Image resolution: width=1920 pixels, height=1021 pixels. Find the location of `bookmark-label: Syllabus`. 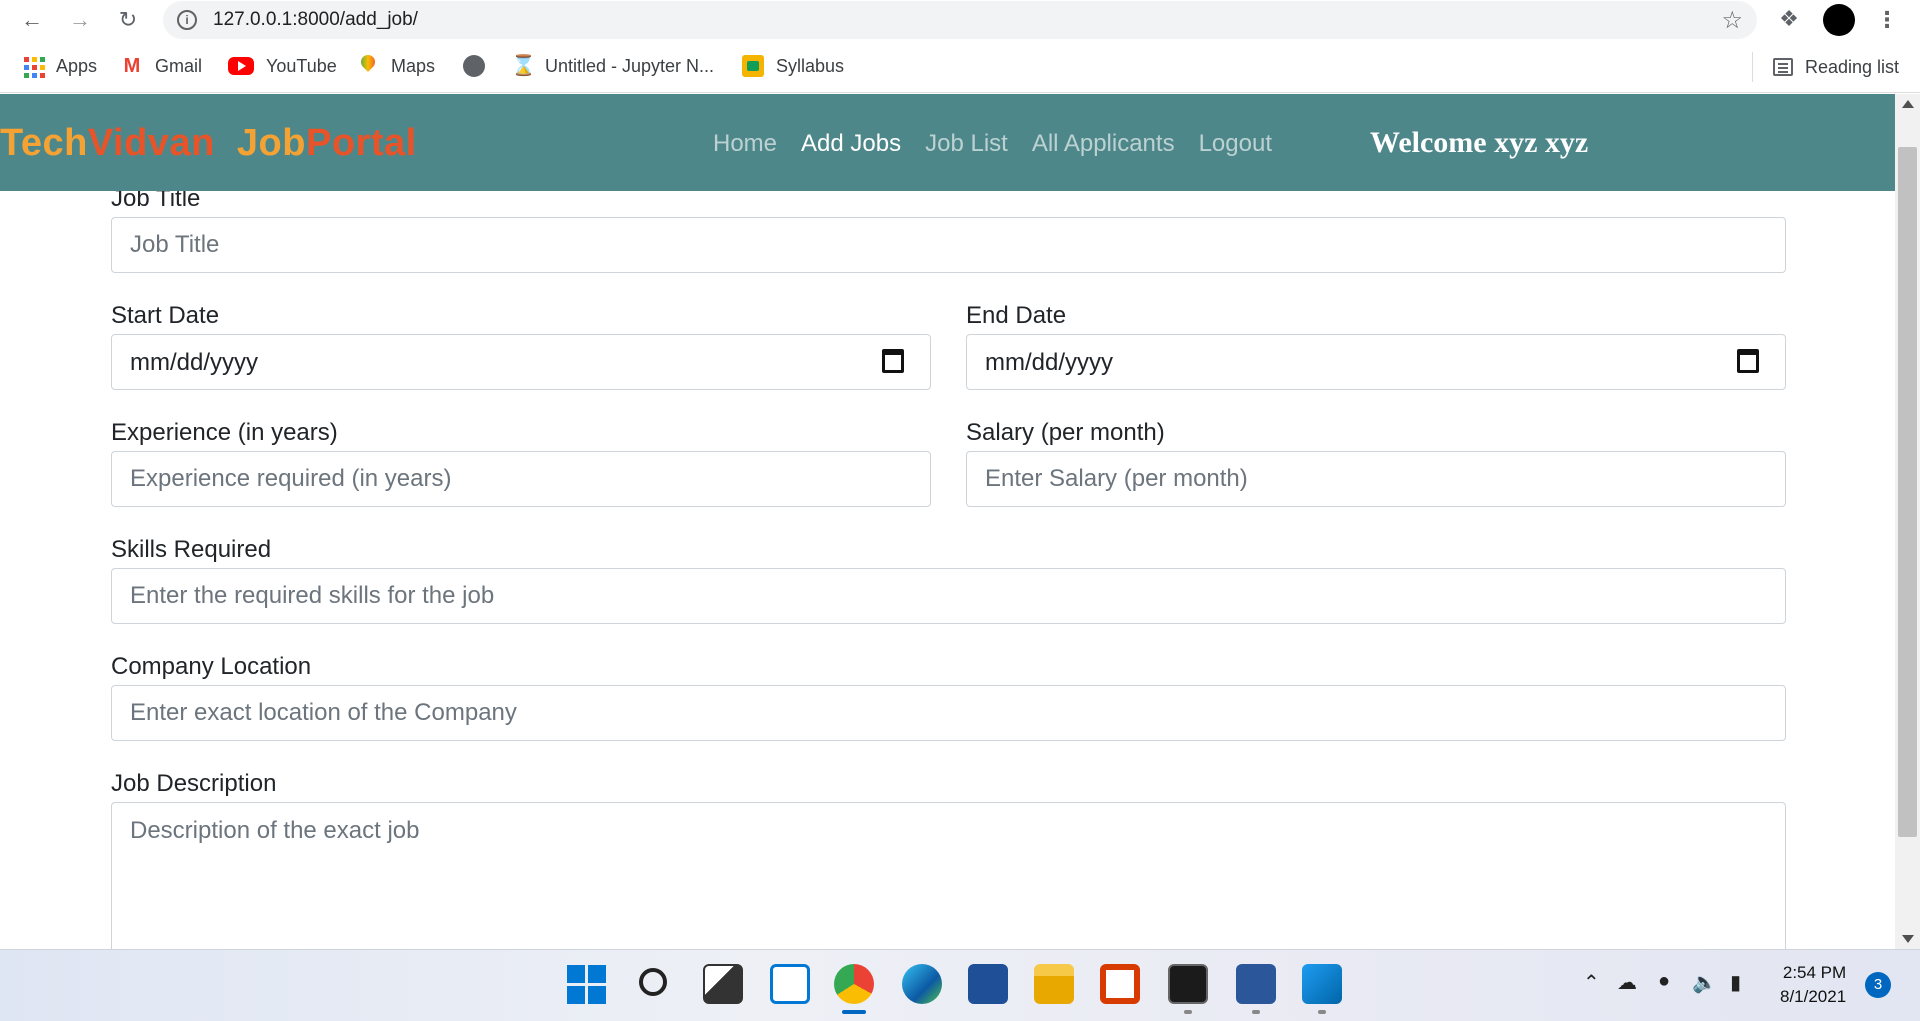

bookmark-label: Syllabus is located at coordinates (810, 65).